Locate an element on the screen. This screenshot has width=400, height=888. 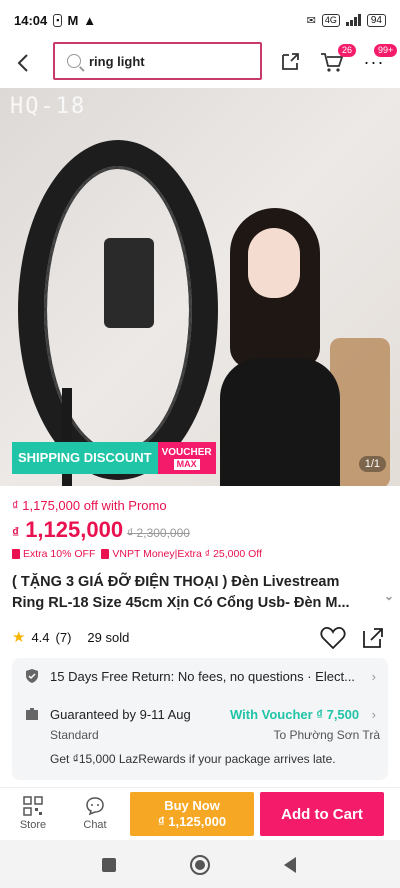
battery-indicator: 94 is located at coordinates (376, 20).